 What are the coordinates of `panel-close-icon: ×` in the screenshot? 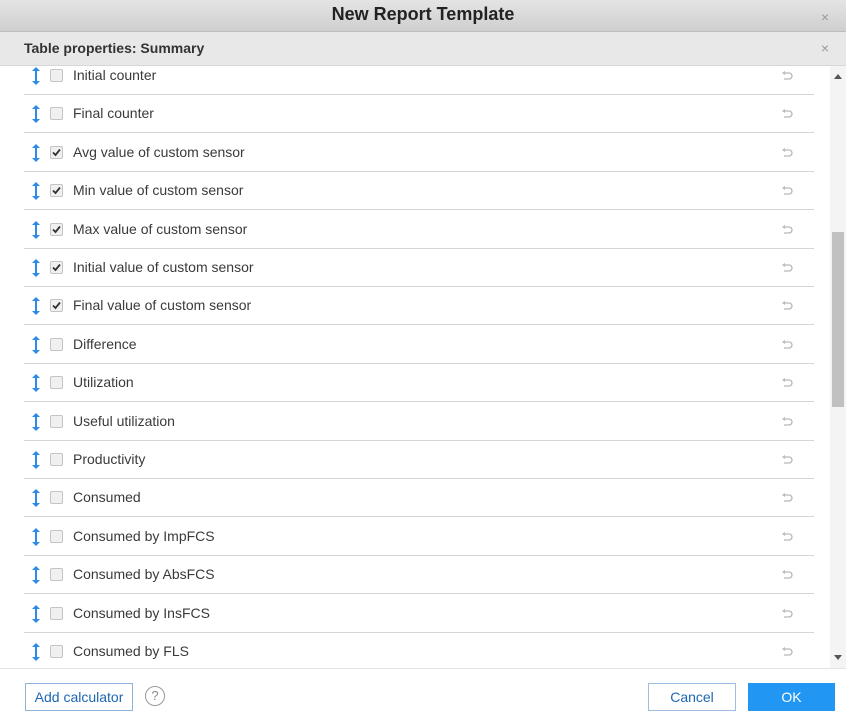 It's located at (825, 48).